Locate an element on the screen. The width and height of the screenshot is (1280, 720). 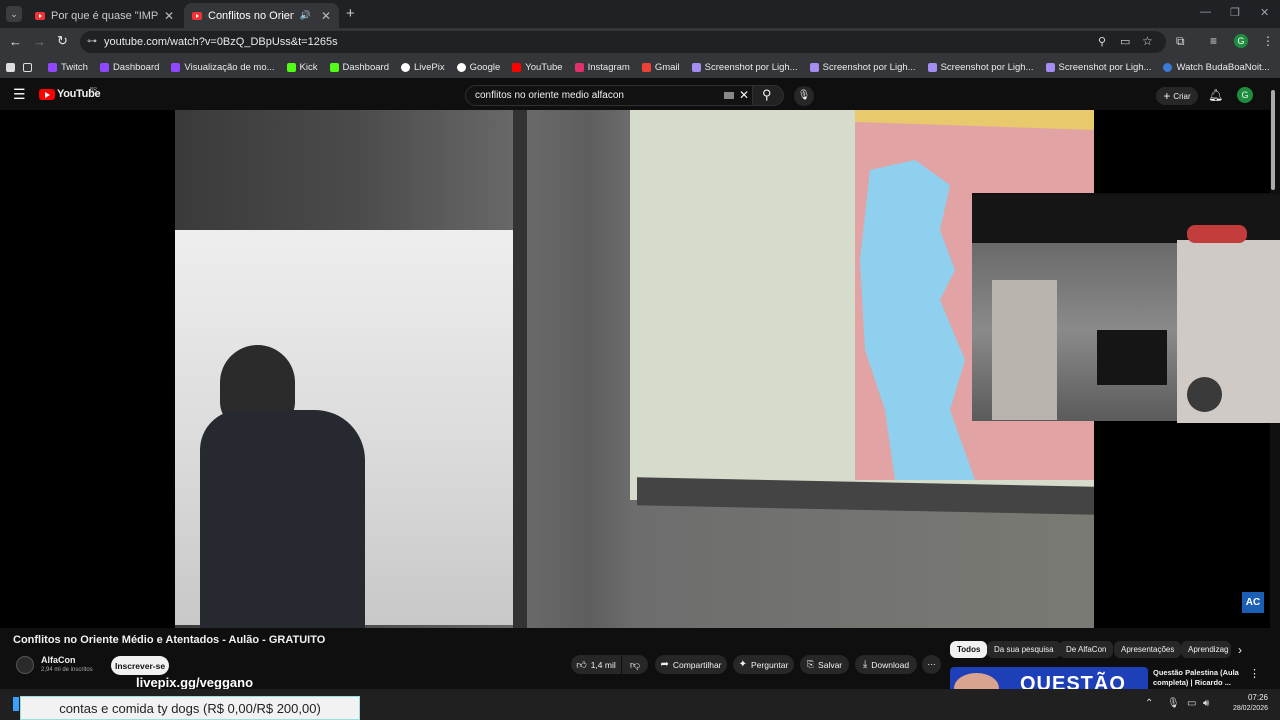
bookmark-kick-dashboard: Dashboard is located at coordinates (359, 67).